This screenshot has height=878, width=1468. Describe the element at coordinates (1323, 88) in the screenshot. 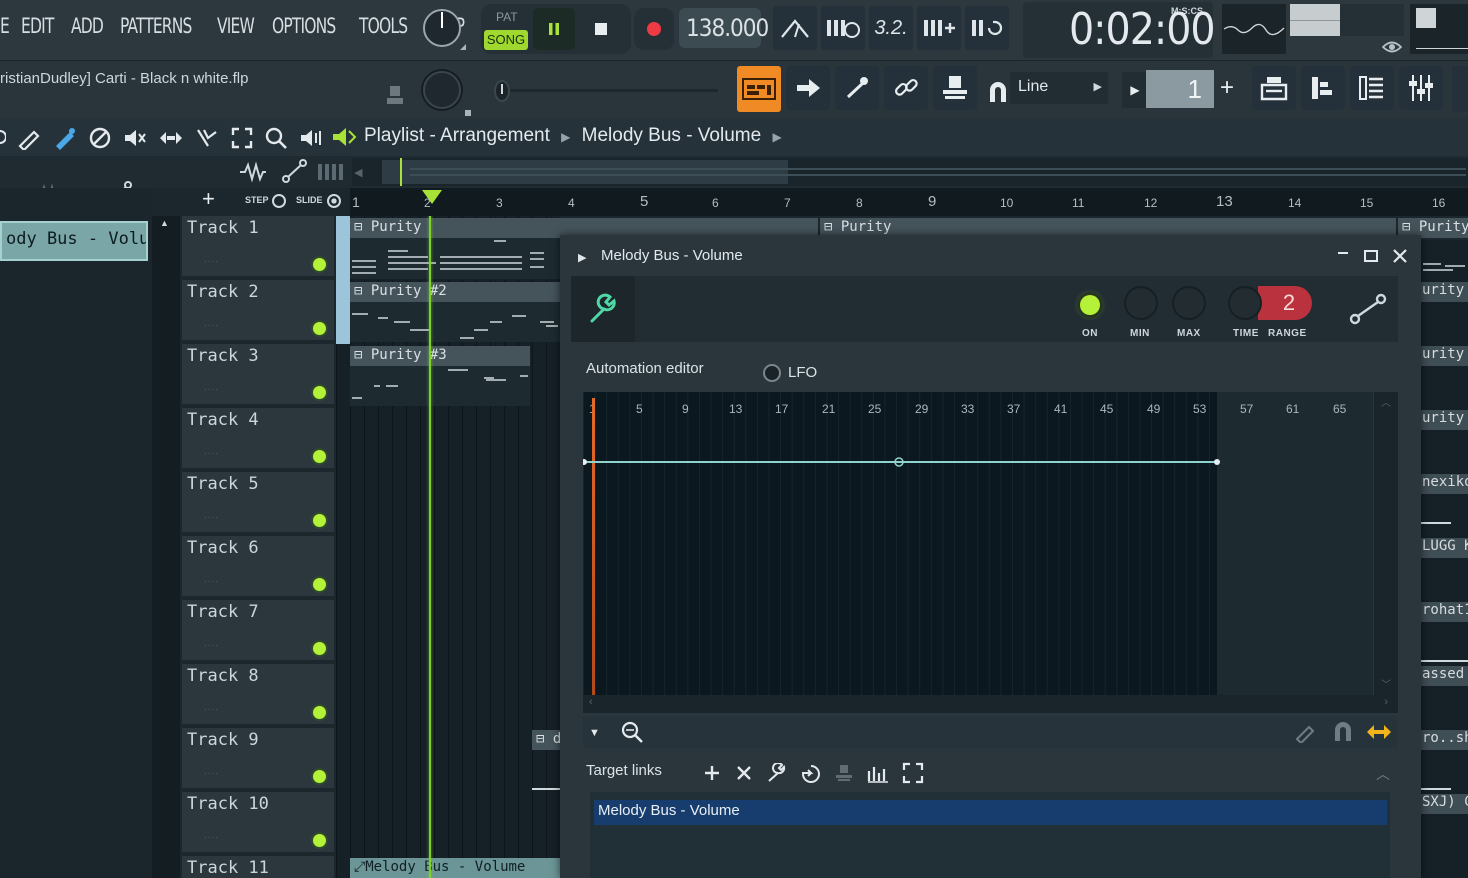

I see `step-seq-button` at that location.